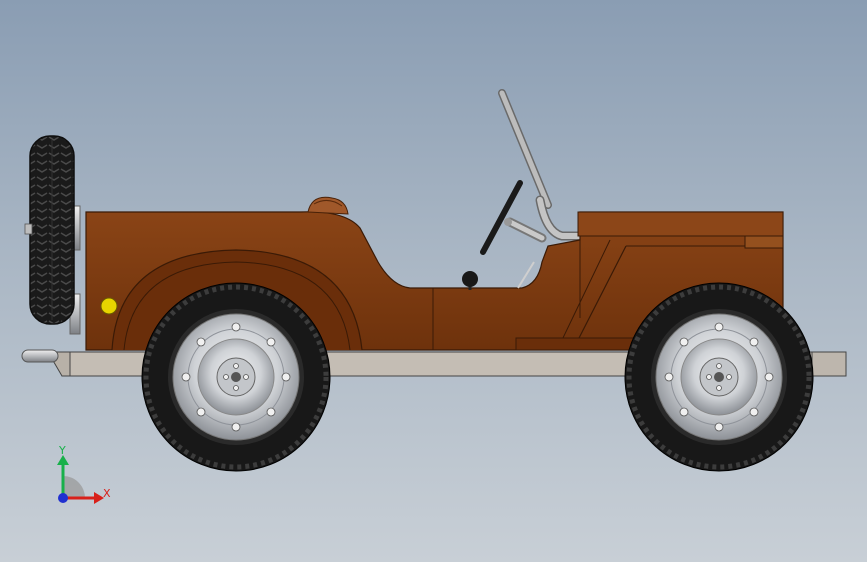 Image resolution: width=867 pixels, height=562 pixels. Describe the element at coordinates (62, 450) in the screenshot. I see `triad-y-label: Y` at that location.